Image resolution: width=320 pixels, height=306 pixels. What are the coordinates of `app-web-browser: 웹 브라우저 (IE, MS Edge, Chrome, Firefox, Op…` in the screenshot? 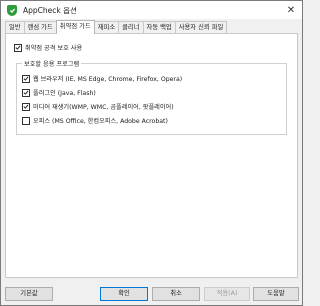 It's located at (102, 78).